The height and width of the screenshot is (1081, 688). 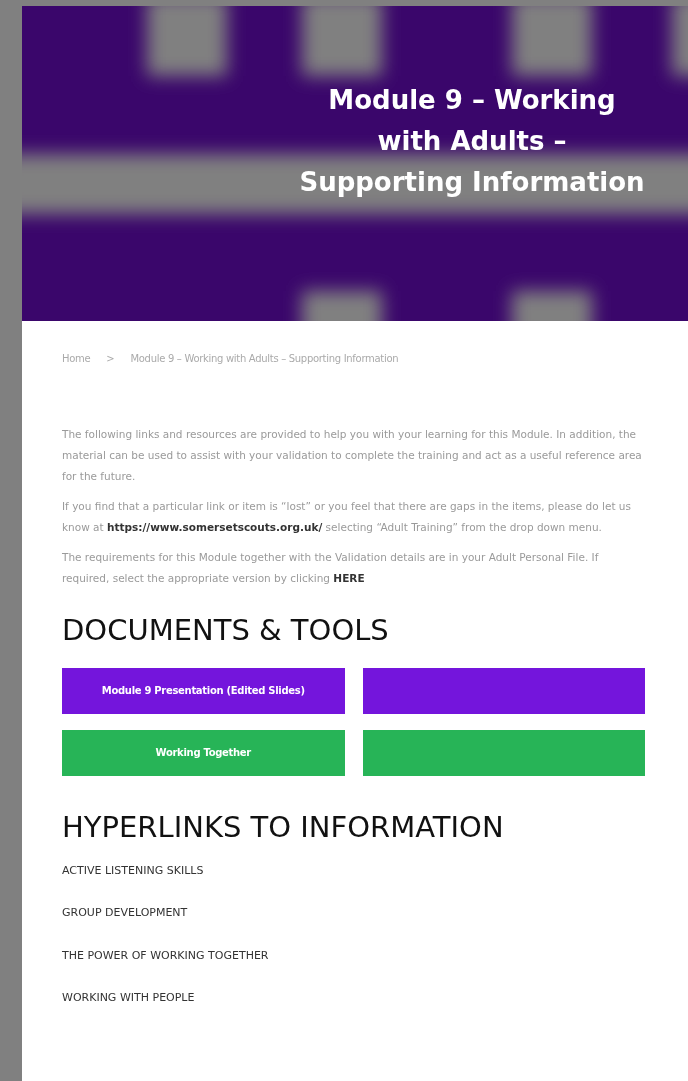 What do you see at coordinates (133, 871) in the screenshot?
I see `hyperlink: ACTIVE LISTENING SKILLS` at bounding box center [133, 871].